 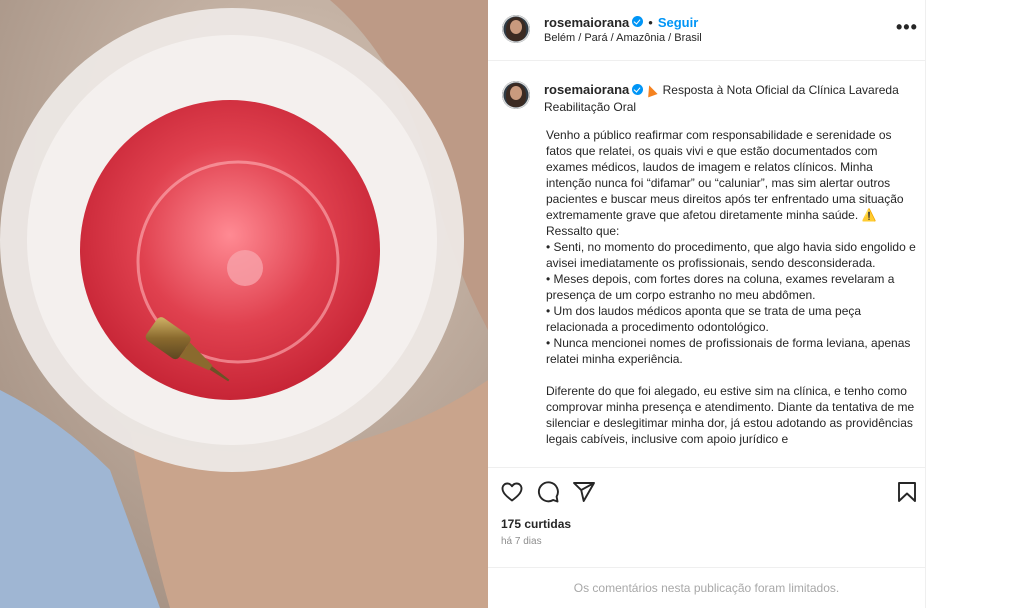 What do you see at coordinates (516, 29) in the screenshot?
I see `avatar` at bounding box center [516, 29].